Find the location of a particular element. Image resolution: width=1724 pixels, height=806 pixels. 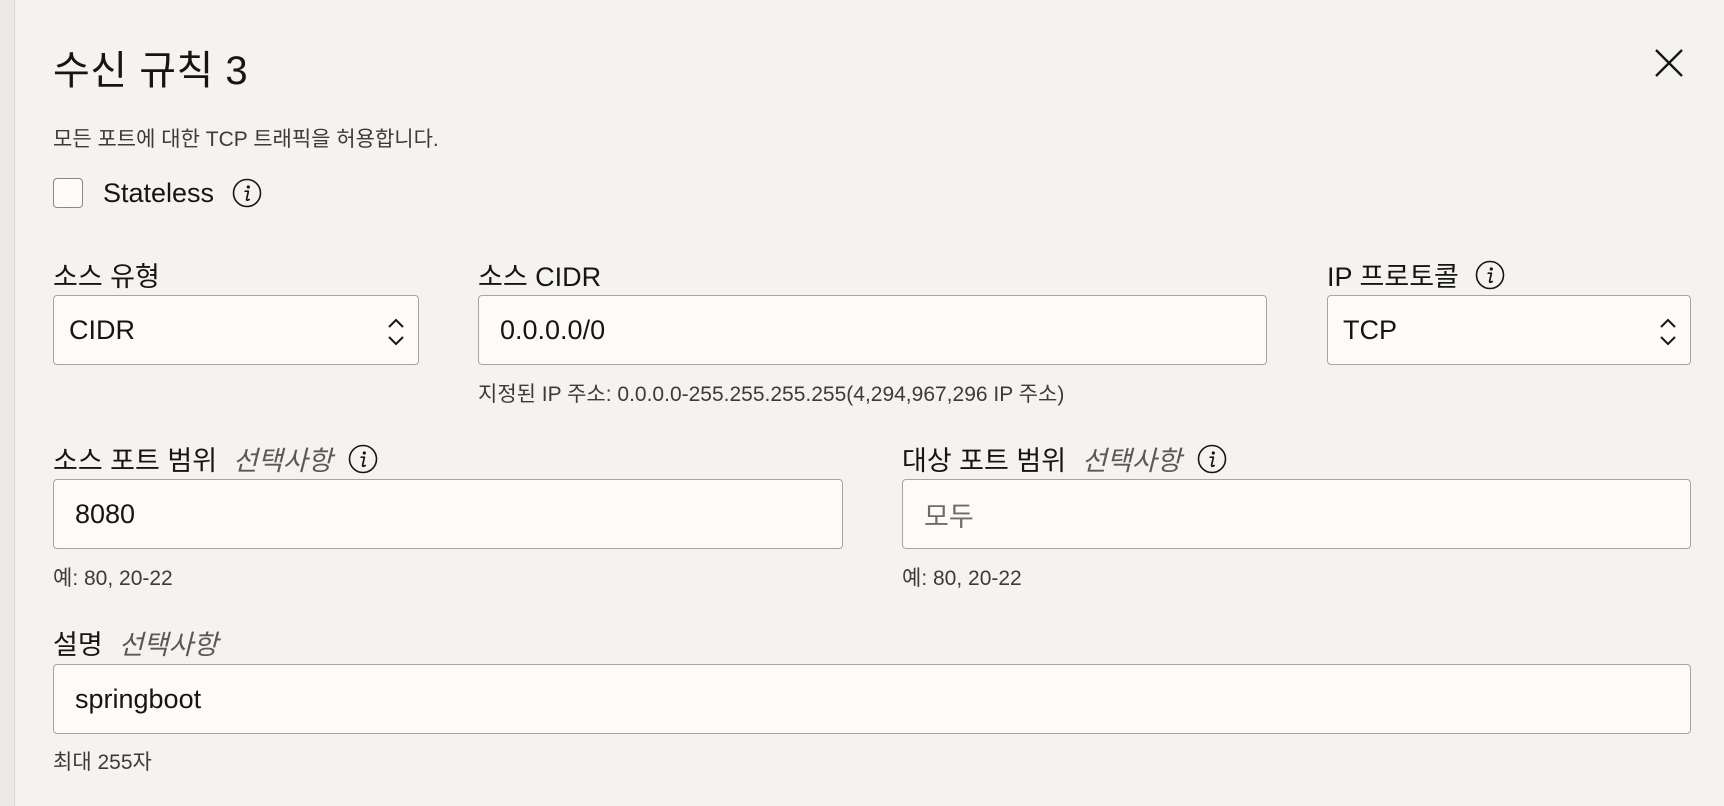

destination-port-range-label-text: 대상 포트 범위 is located at coordinates (984, 461).